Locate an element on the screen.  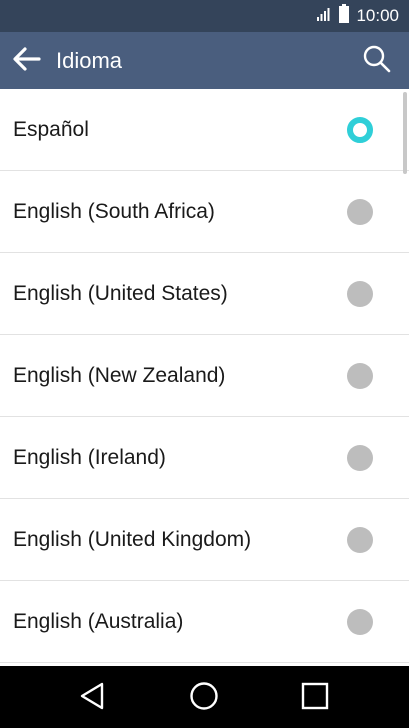
language-label: English (Ireland) is located at coordinates (89, 457).